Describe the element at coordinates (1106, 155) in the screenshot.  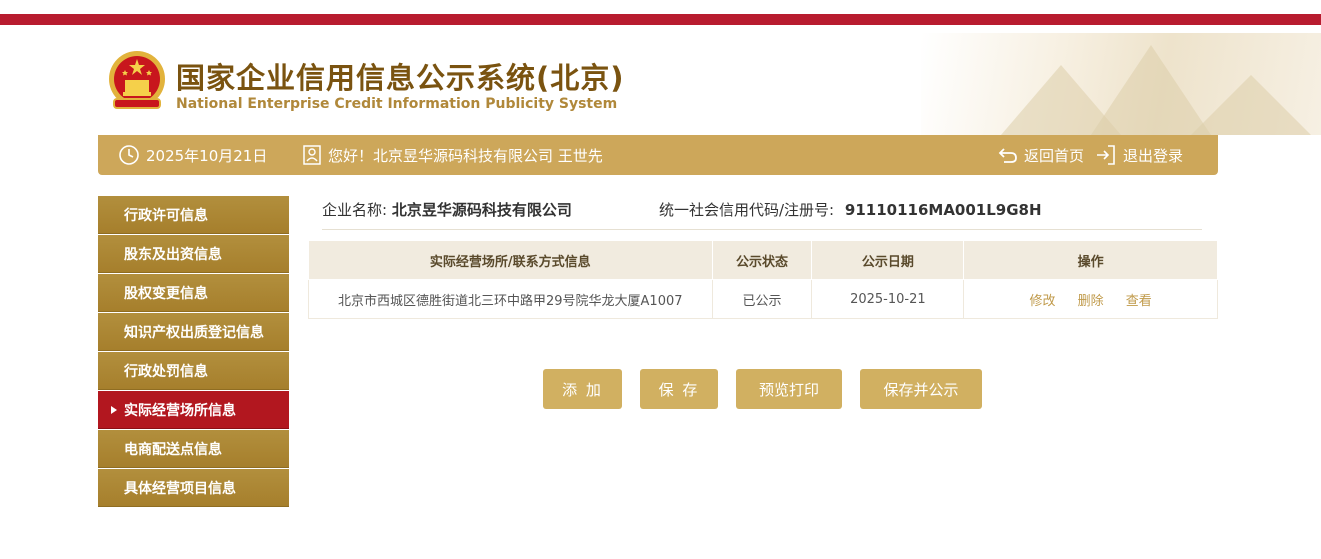
I see `logout-icon` at that location.